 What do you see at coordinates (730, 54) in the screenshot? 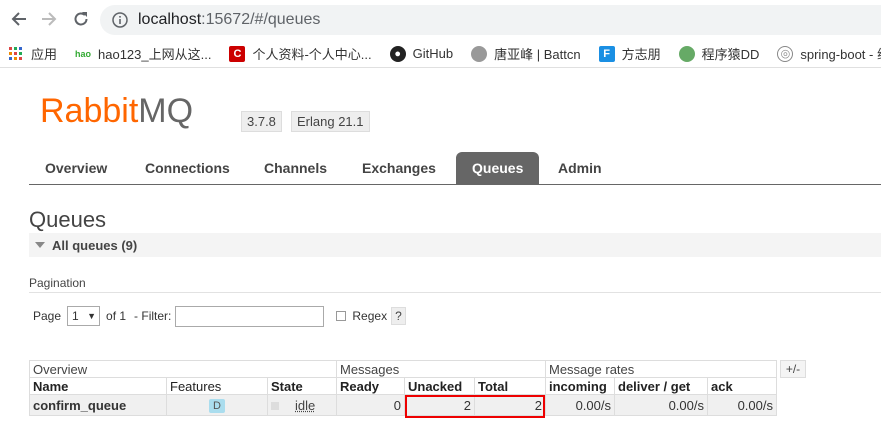
I see `bookmark-label: 程序猿DD` at bounding box center [730, 54].